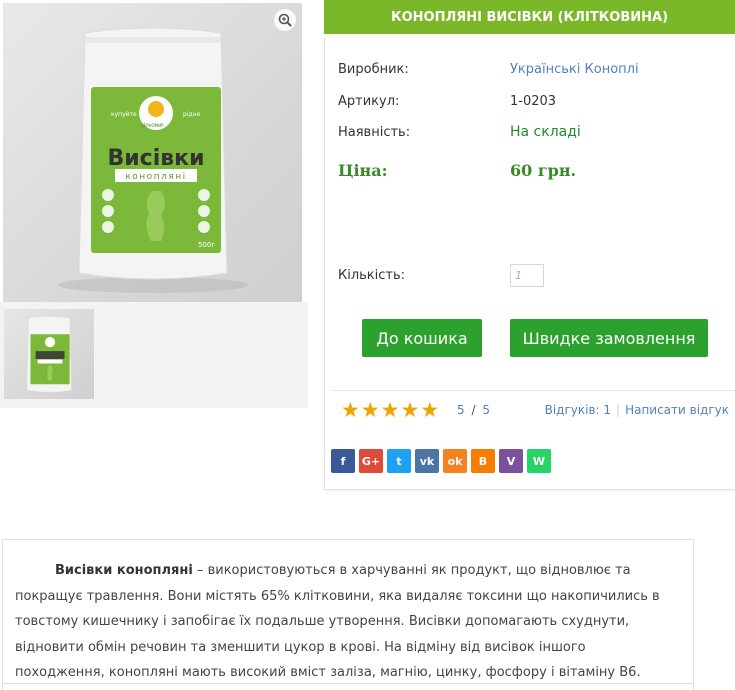 This screenshot has height=690, width=735. I want to click on rating-value: 5, so click(461, 410).